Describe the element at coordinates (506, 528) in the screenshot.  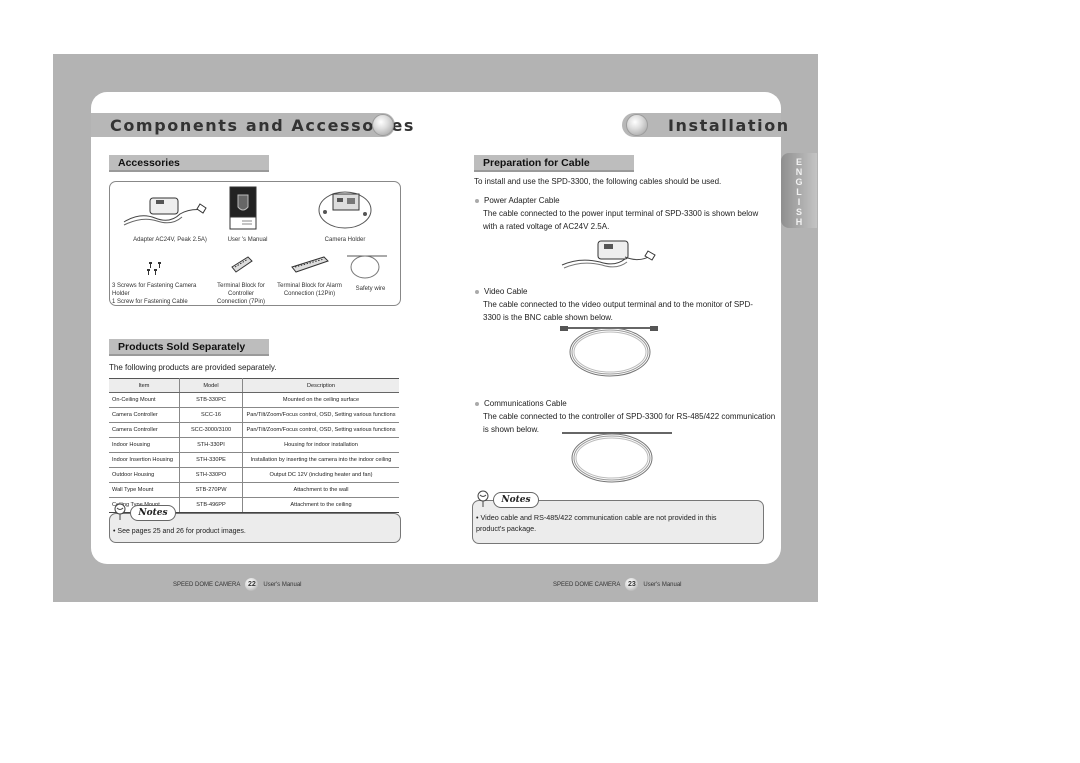
I see `notes-line: product's package.` at that location.